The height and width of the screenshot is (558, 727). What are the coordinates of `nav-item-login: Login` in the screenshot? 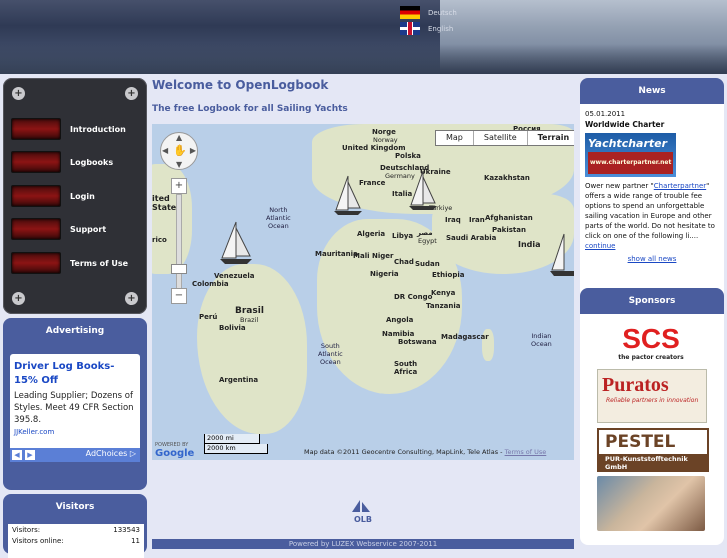 It's located at (76, 196).